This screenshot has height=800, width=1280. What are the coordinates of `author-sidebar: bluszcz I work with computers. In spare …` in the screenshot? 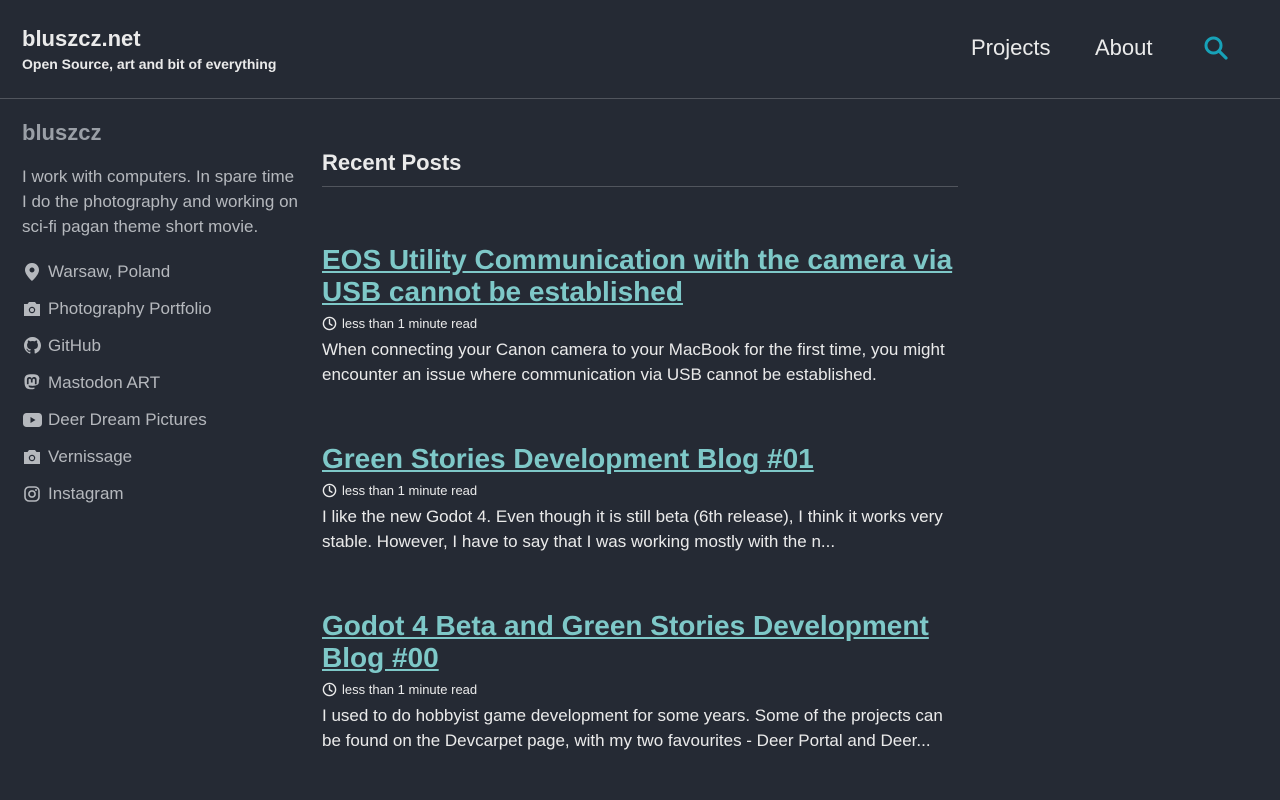 It's located at (162, 316).